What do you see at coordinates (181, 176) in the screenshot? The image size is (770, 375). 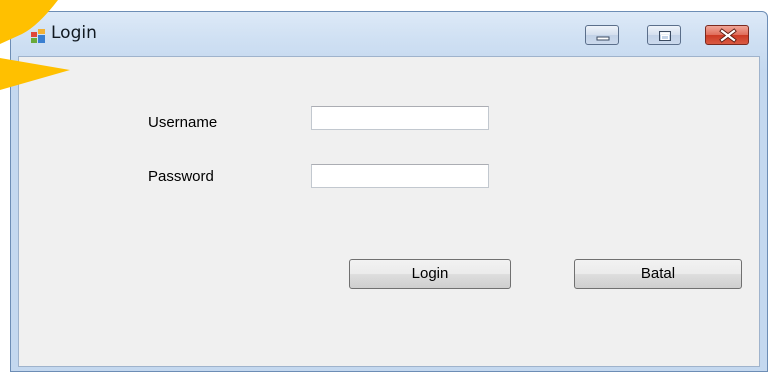 I see `password-label: Password` at bounding box center [181, 176].